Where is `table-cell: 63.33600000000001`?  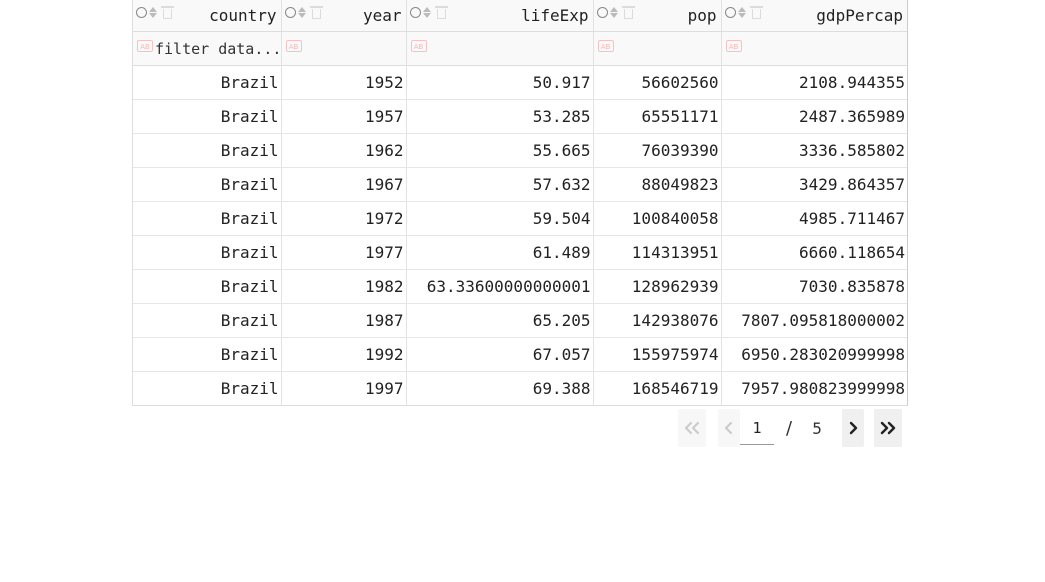 table-cell: 63.33600000000001 is located at coordinates (500, 286).